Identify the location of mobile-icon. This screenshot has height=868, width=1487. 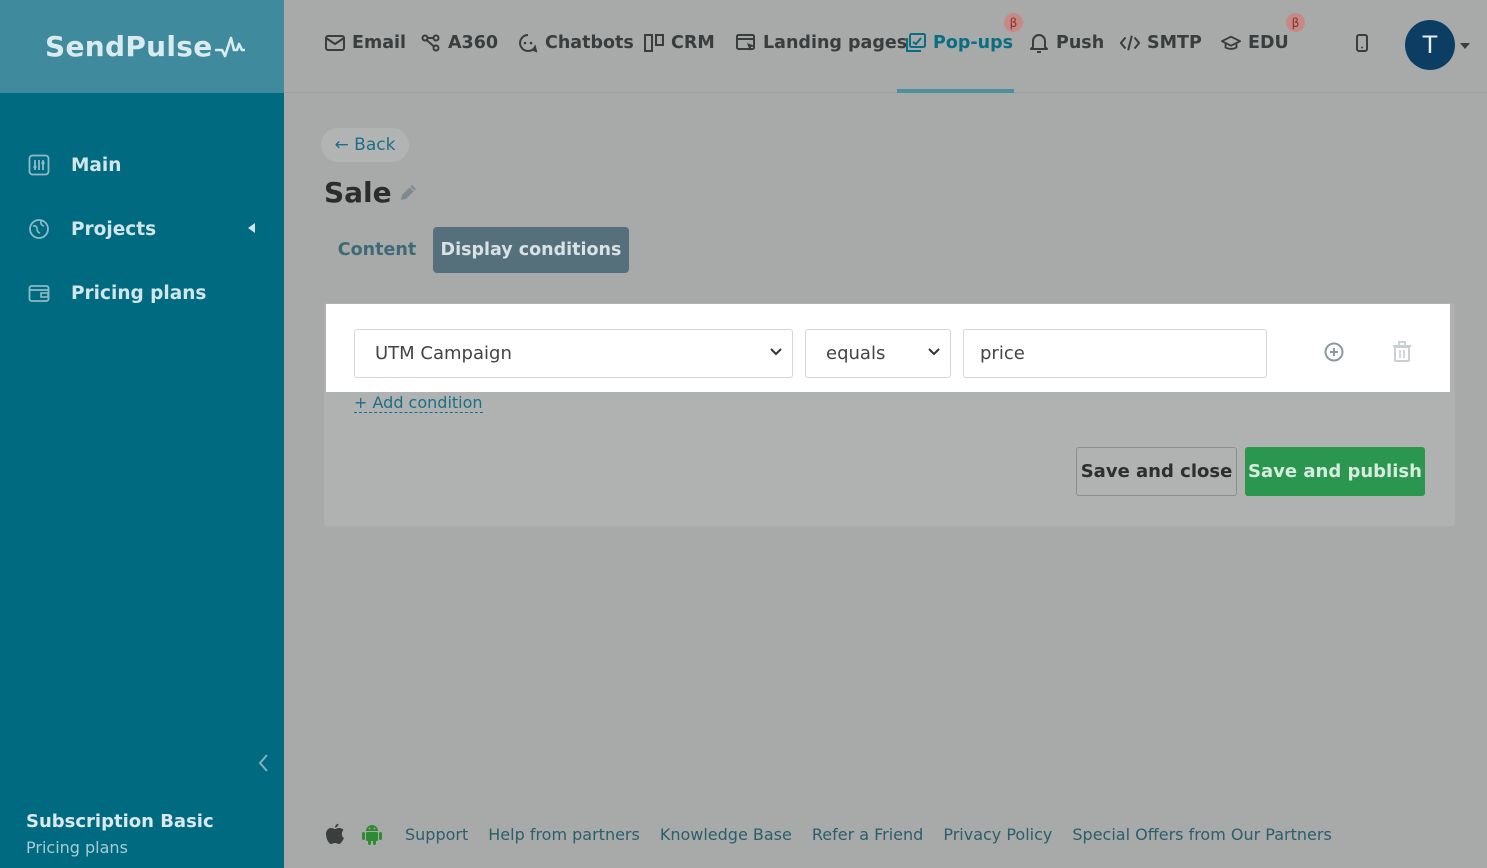
(1362, 43).